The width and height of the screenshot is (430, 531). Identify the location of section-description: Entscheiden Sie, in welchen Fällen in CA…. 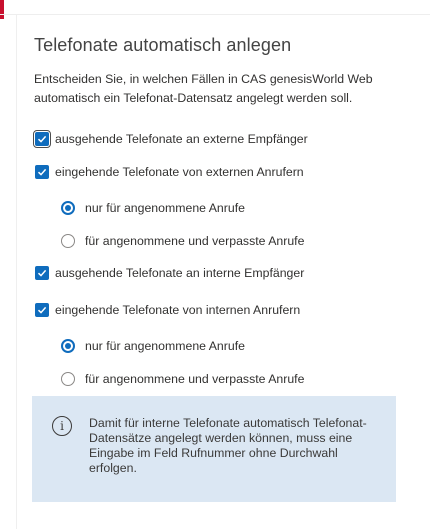
(203, 88).